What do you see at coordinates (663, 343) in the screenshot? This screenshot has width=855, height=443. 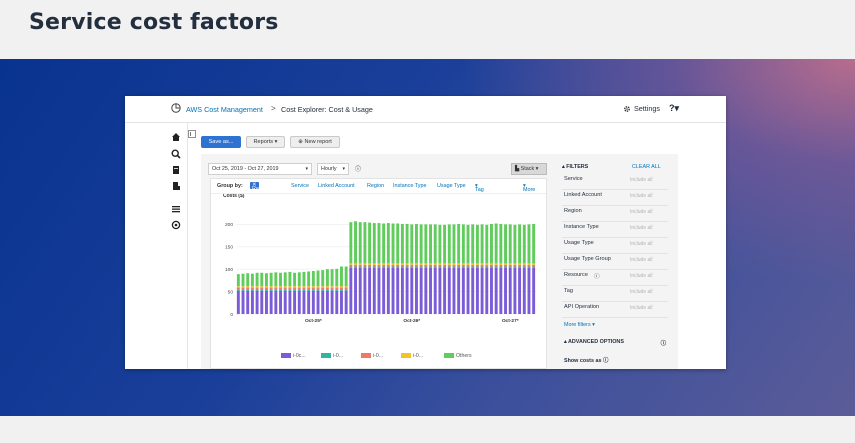 I see `advanced-options-info-icon: ⓘ` at bounding box center [663, 343].